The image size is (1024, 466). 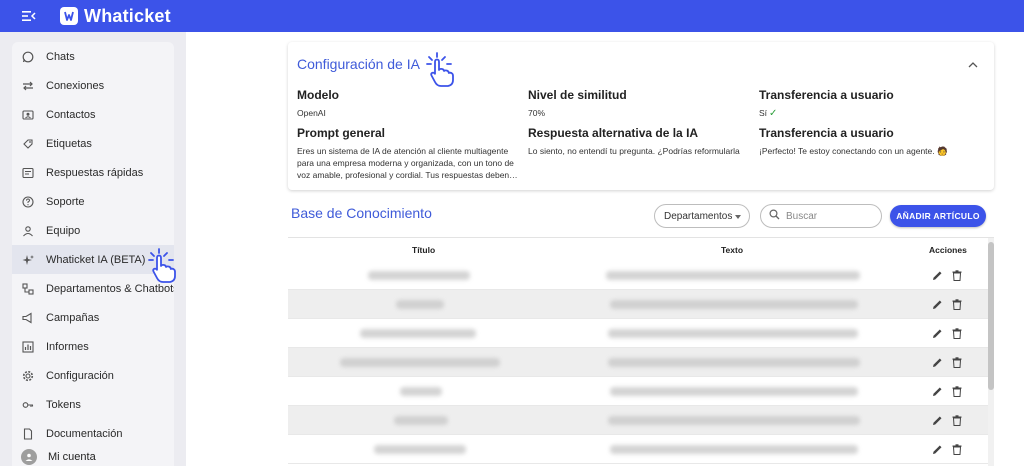 What do you see at coordinates (29, 16) in the screenshot?
I see `menu-collapse-icon` at bounding box center [29, 16].